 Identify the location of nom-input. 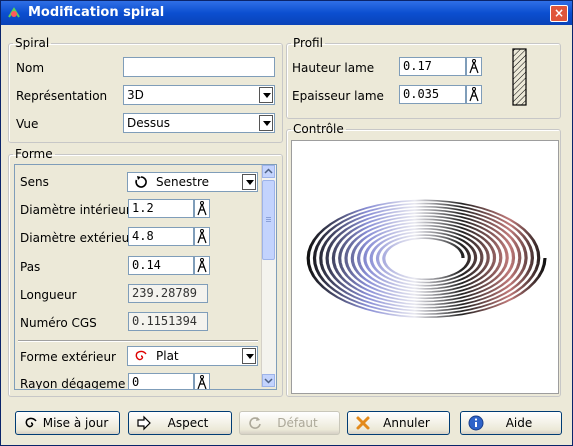
(199, 67).